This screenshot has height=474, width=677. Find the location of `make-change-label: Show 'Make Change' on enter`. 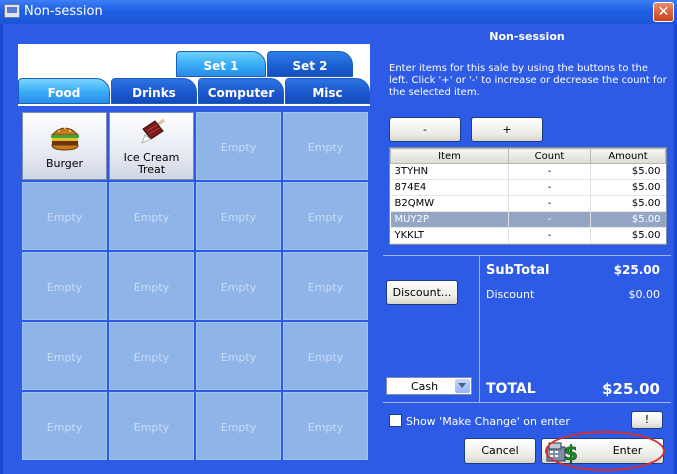

make-change-label: Show 'Make Change' on enter is located at coordinates (488, 421).